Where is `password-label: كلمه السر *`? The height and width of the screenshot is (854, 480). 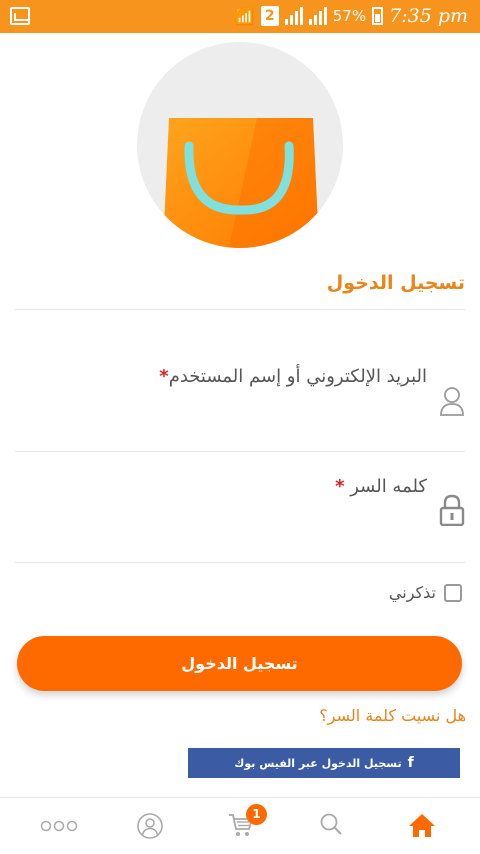
password-label: كلمه السر * is located at coordinates (381, 486).